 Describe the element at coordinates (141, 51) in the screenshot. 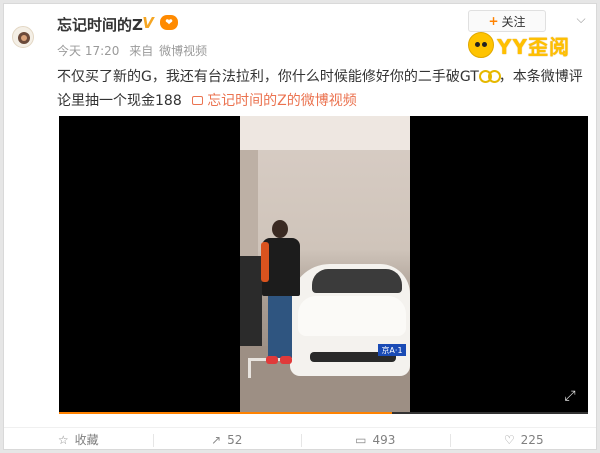

I see `source-prefix: 来自` at that location.